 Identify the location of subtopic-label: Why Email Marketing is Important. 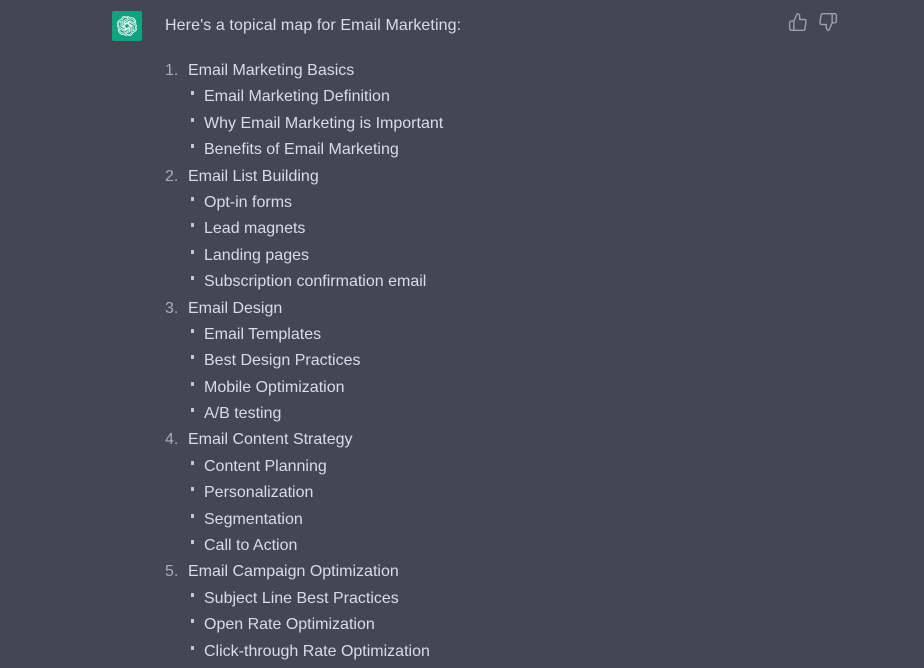
(324, 123).